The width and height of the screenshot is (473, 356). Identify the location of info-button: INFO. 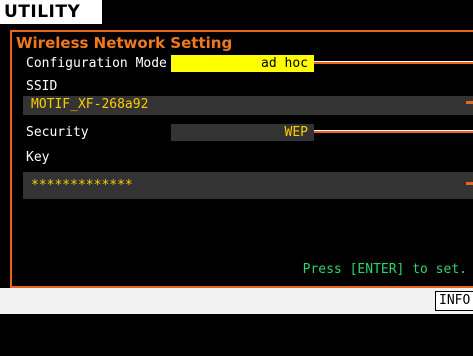
(454, 301).